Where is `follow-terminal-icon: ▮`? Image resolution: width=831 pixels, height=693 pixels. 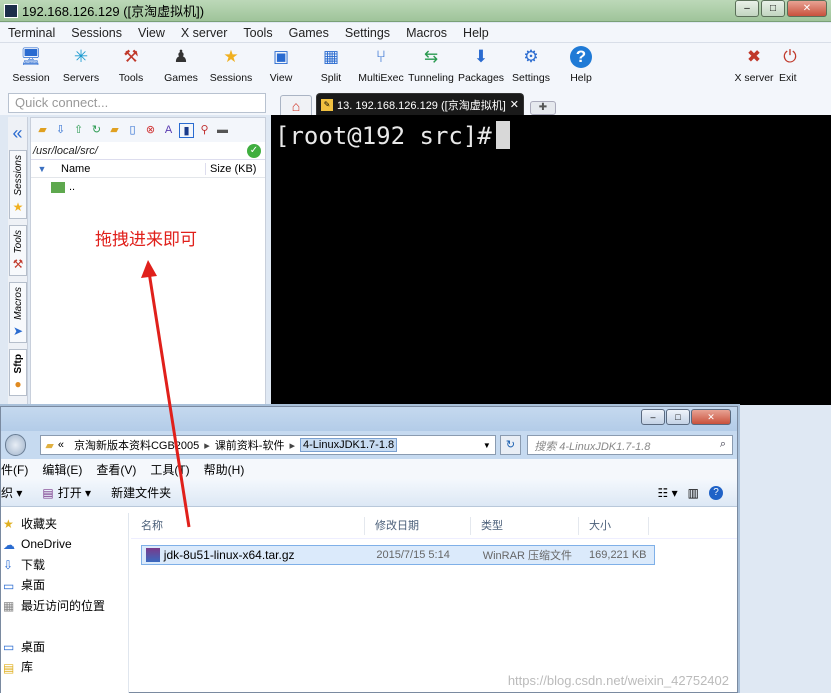 follow-terminal-icon: ▮ is located at coordinates (186, 130).